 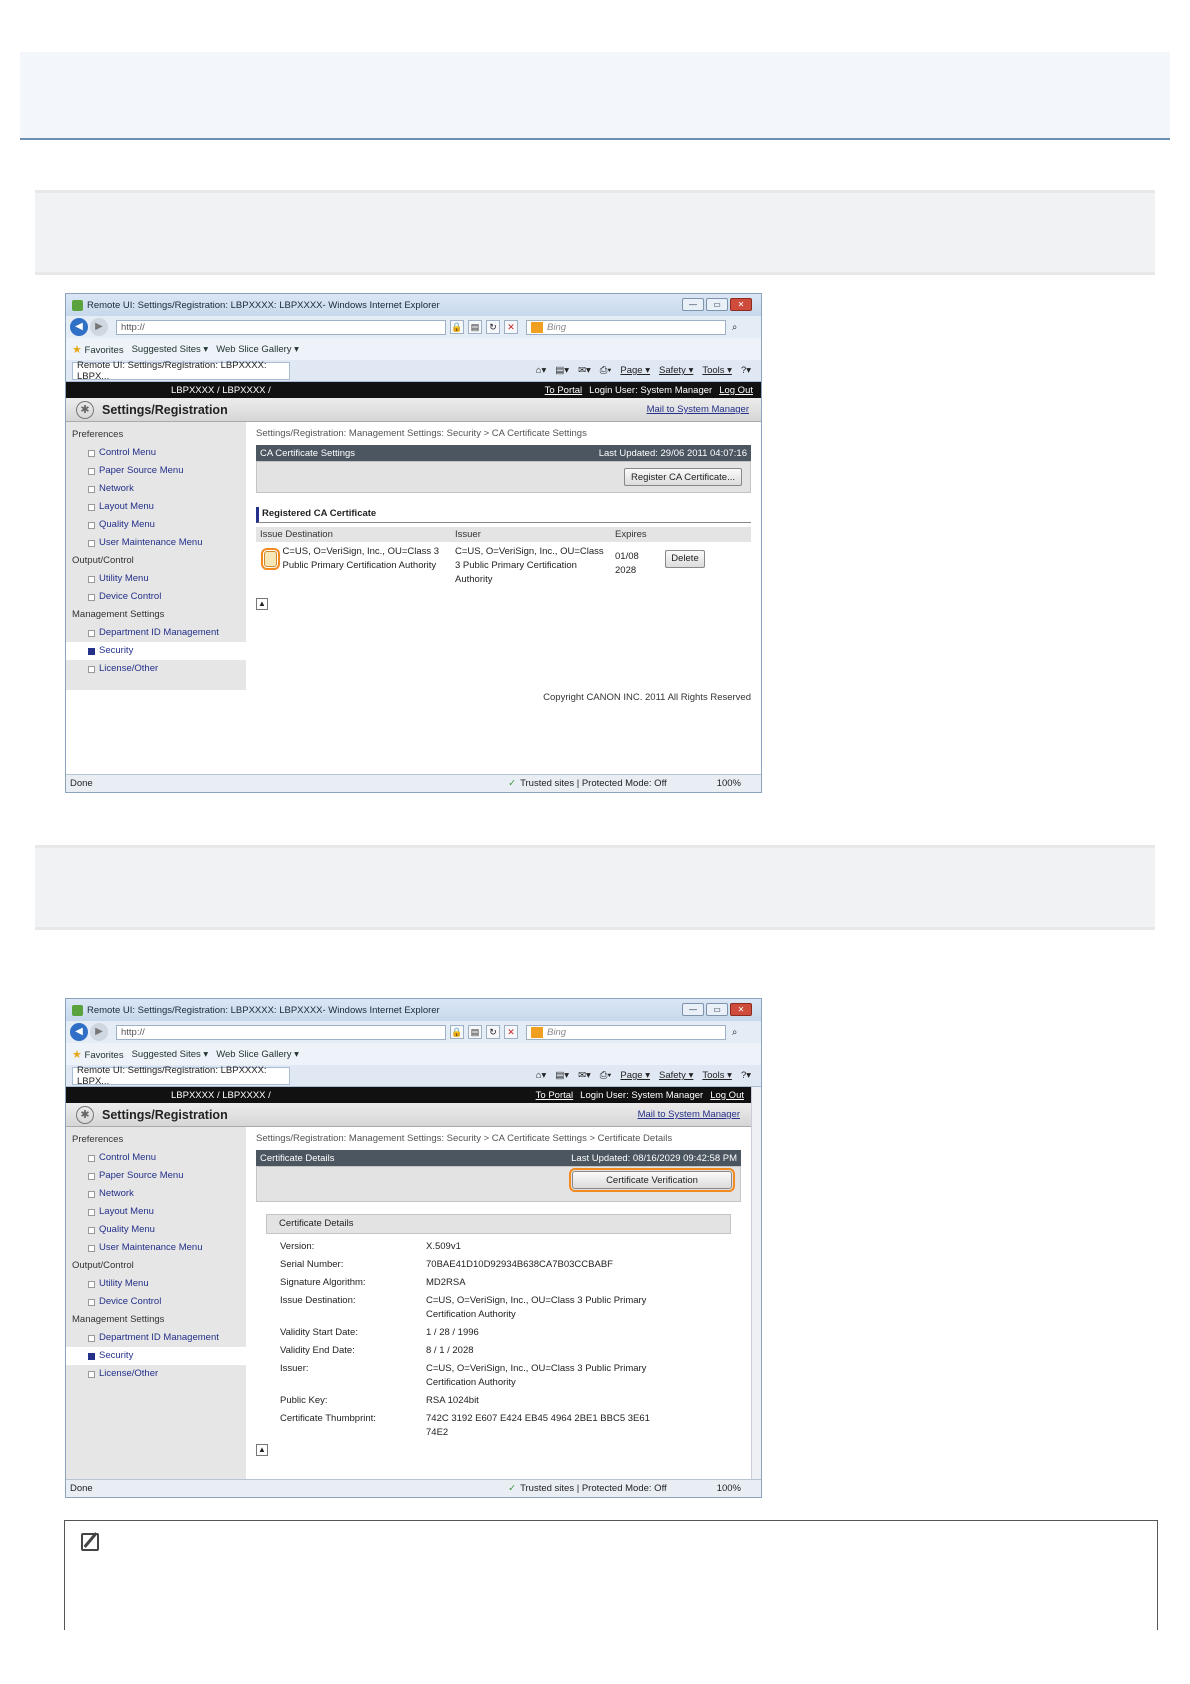 I want to click on status-done: Done, so click(x=81, y=1488).